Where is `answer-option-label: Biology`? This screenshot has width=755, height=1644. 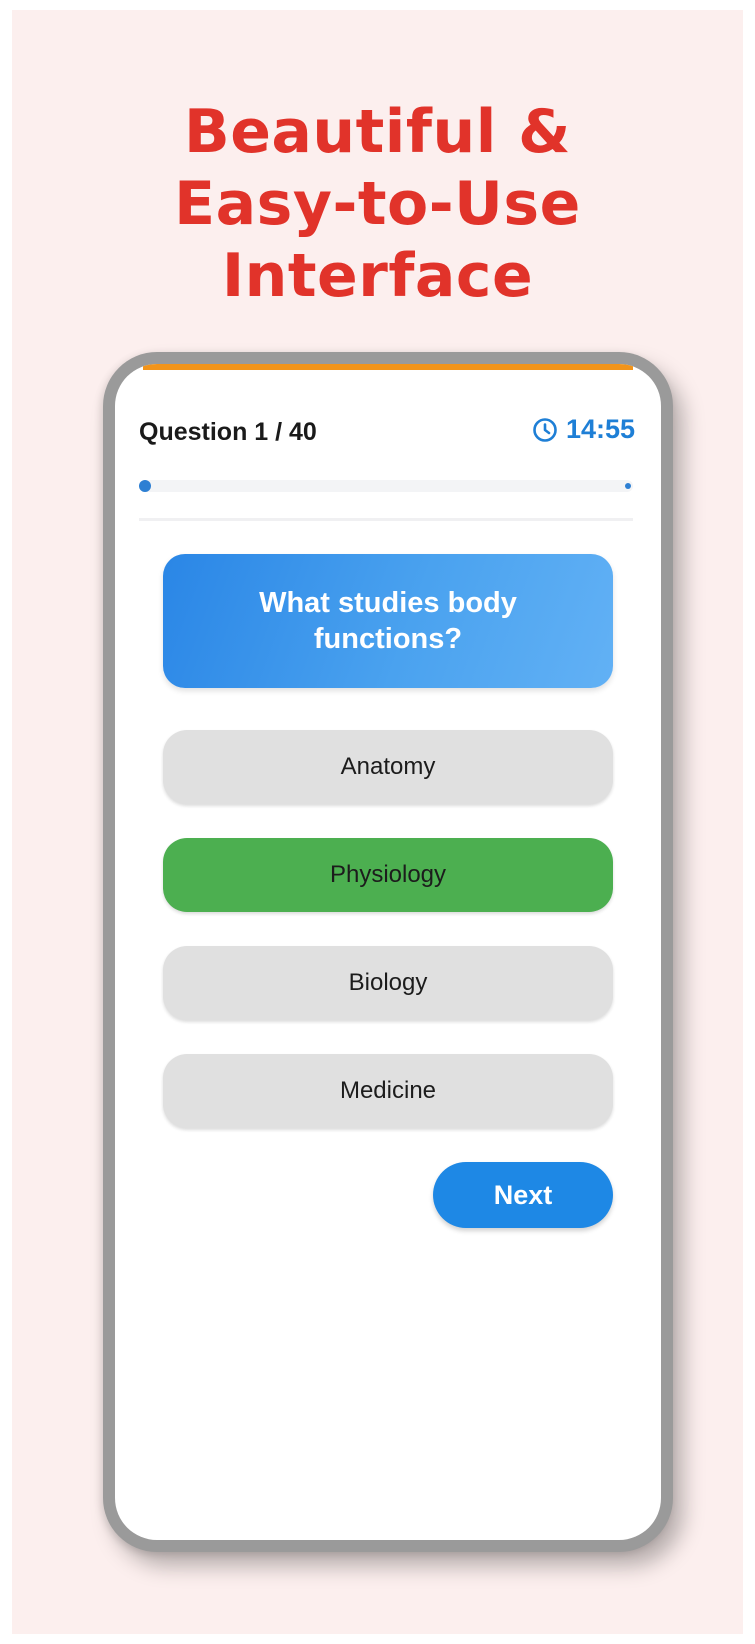 answer-option-label: Biology is located at coordinates (388, 982).